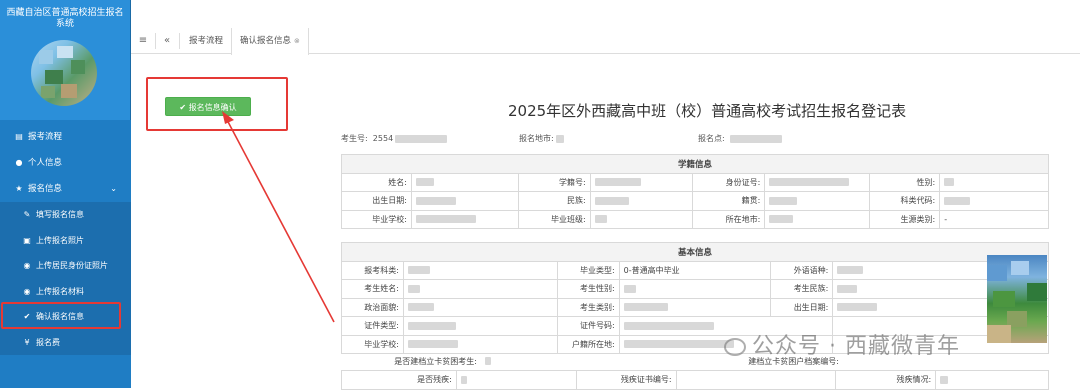 The width and height of the screenshot is (1080, 390). I want to click on label: 考生性别:, so click(588, 289).